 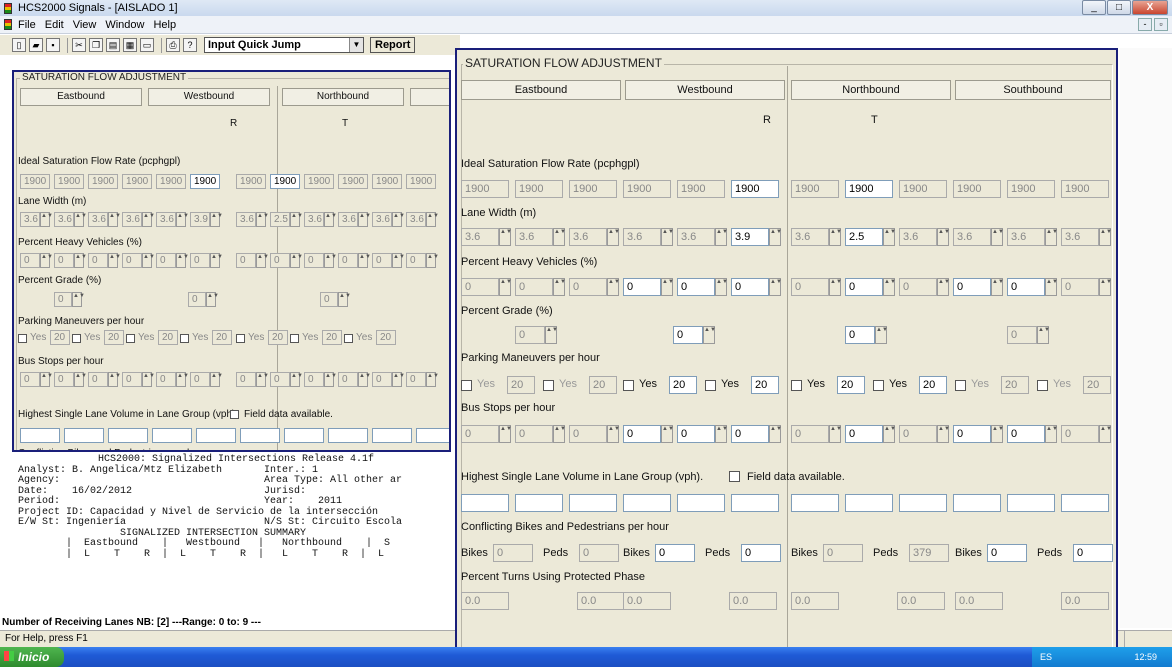 What do you see at coordinates (929, 553) in the screenshot?
I see `peds-input: 379` at bounding box center [929, 553].